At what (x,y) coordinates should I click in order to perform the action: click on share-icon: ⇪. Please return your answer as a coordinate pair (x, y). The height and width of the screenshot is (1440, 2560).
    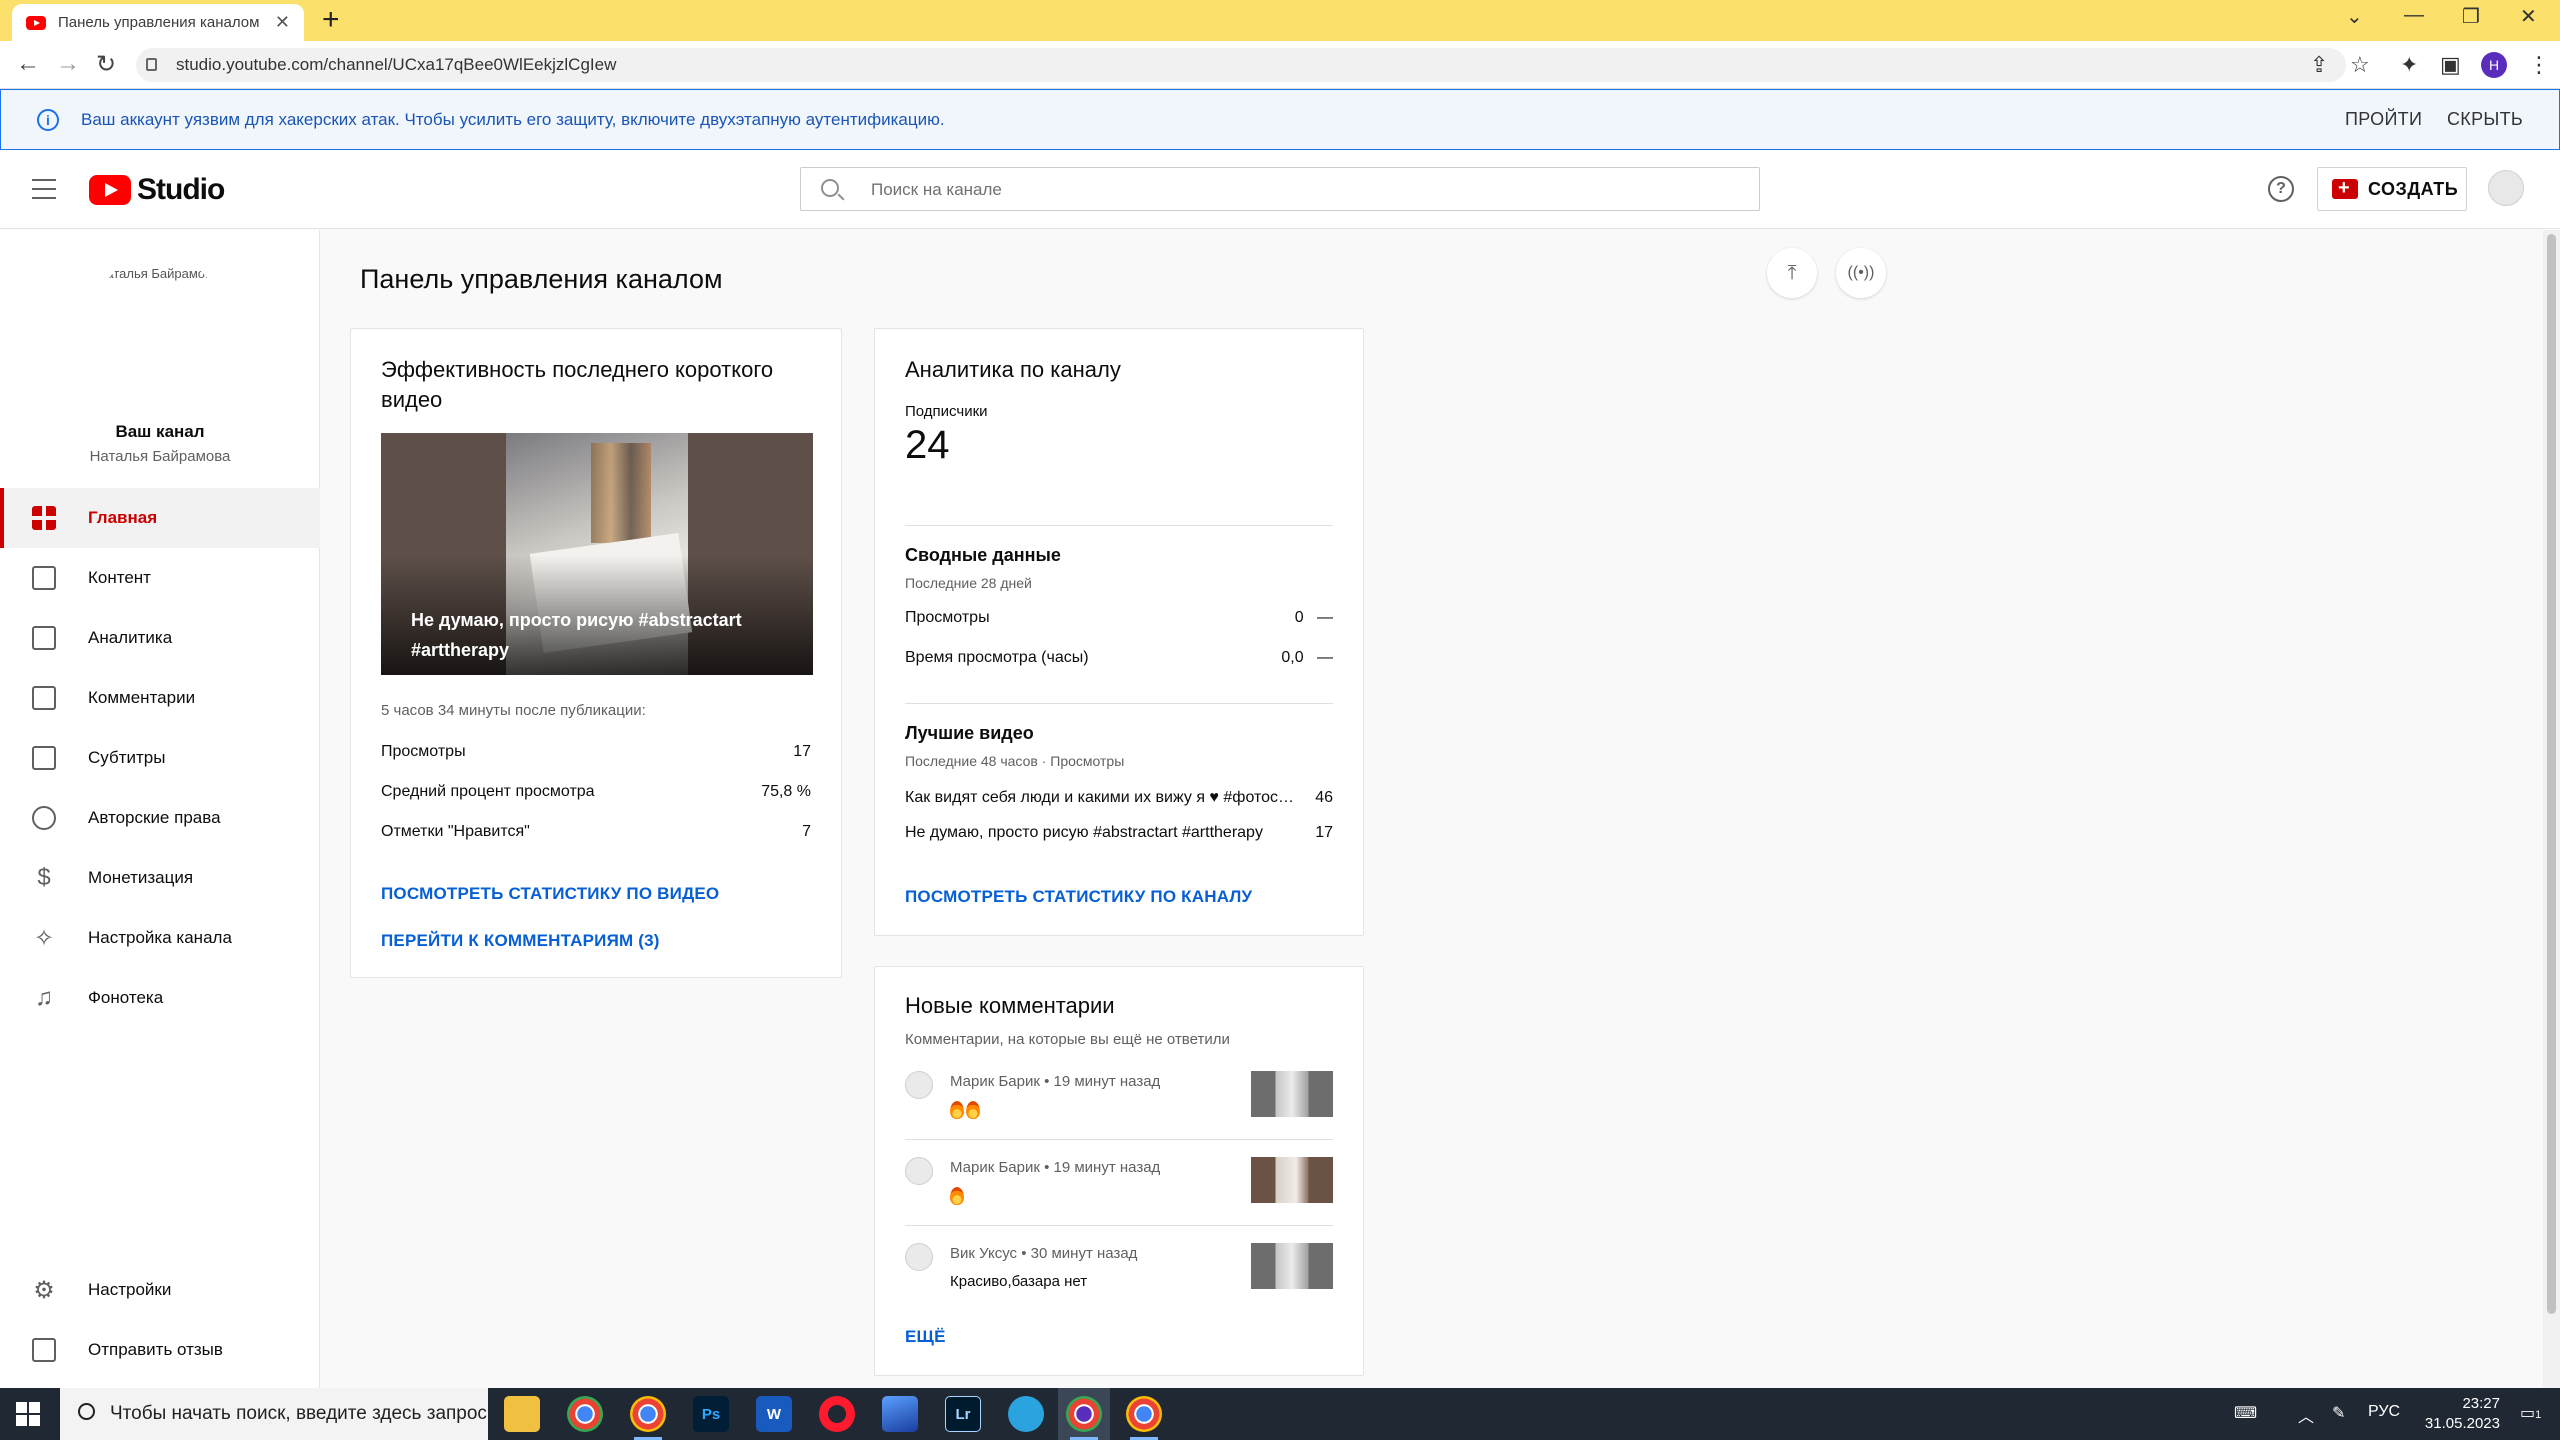
    Looking at the image, I should click on (2319, 65).